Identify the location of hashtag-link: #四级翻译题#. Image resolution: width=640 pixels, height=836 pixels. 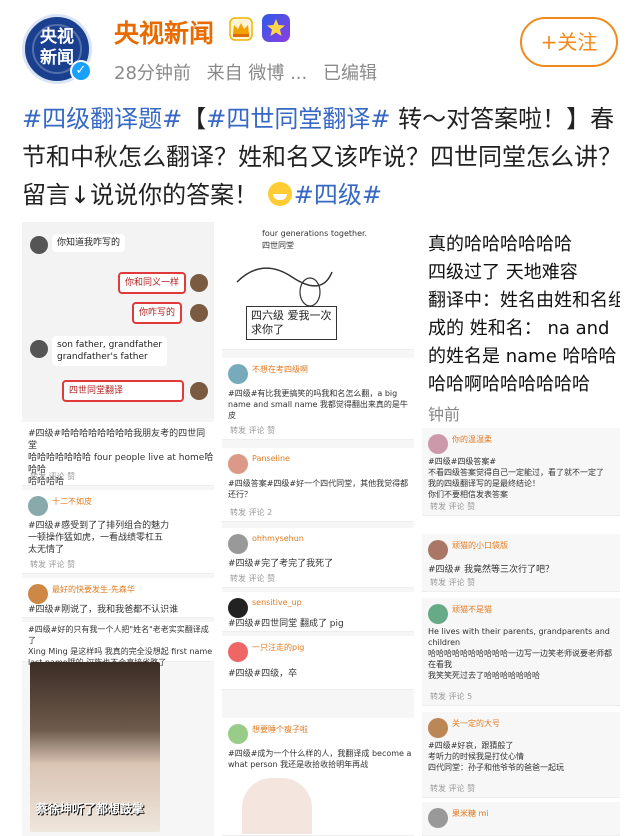
(102, 119).